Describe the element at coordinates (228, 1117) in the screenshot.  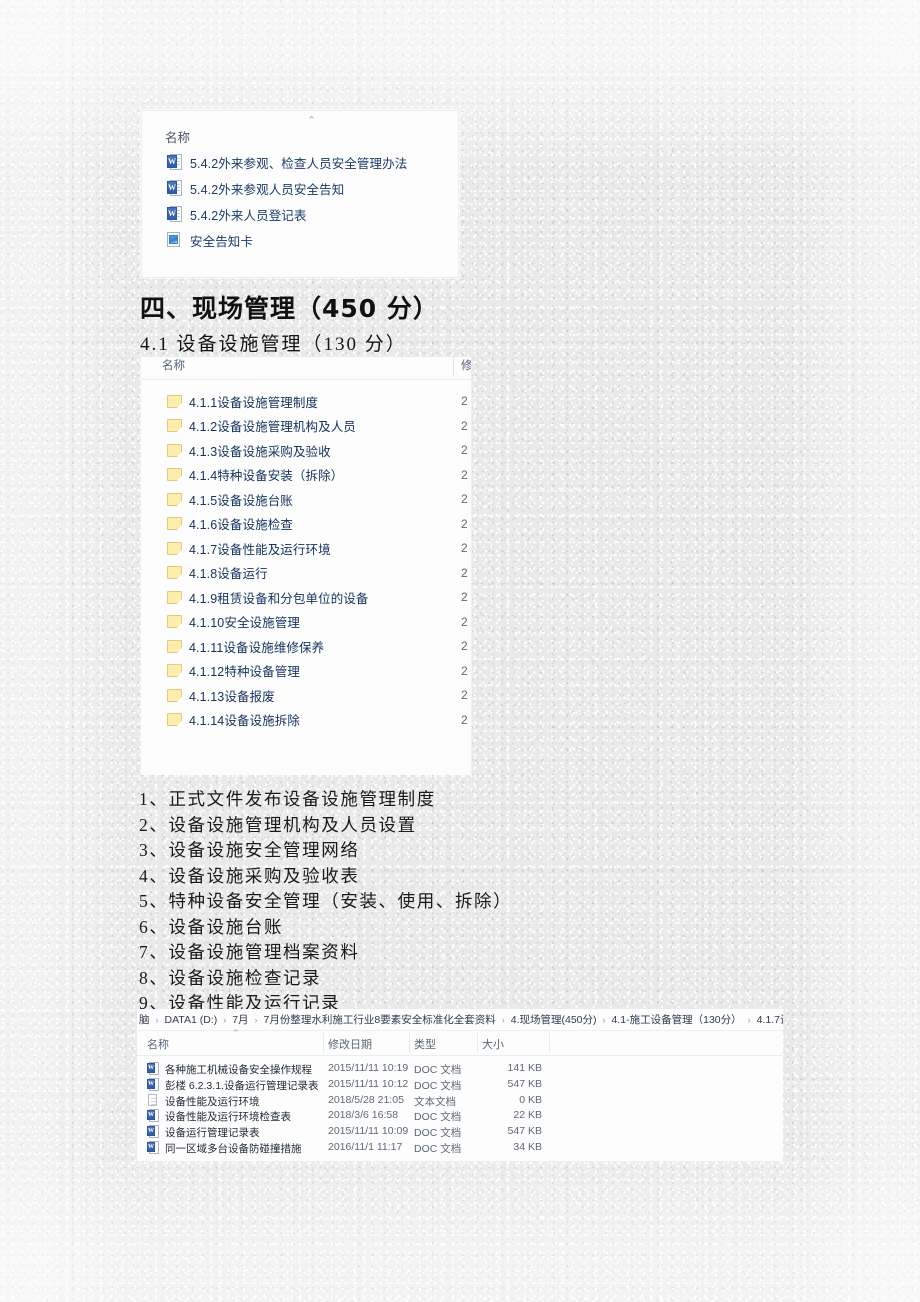
I see `file-name: 设备性能及运行环境检查表` at that location.